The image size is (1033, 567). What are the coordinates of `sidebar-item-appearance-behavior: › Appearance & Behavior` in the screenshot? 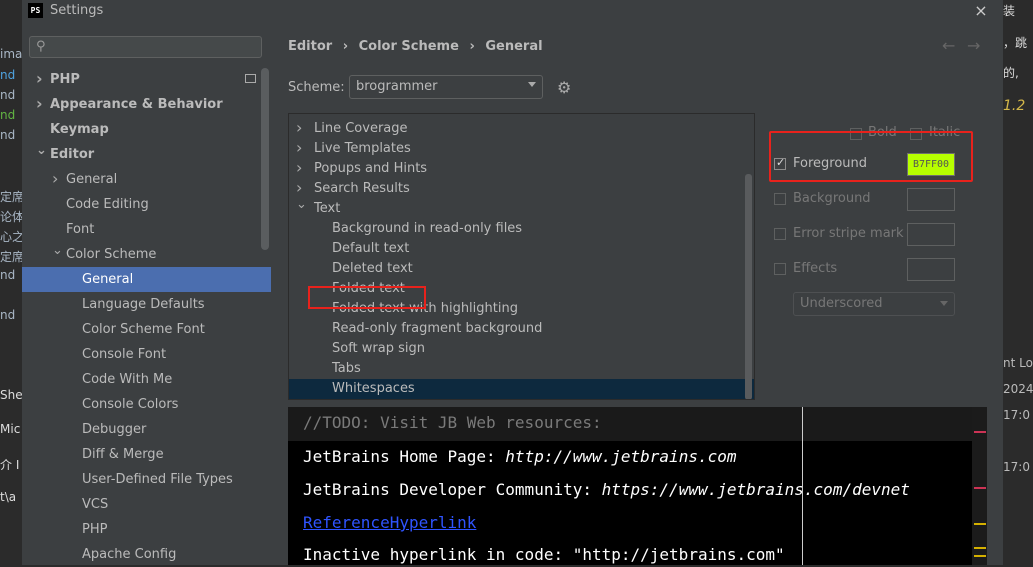 It's located at (146, 104).